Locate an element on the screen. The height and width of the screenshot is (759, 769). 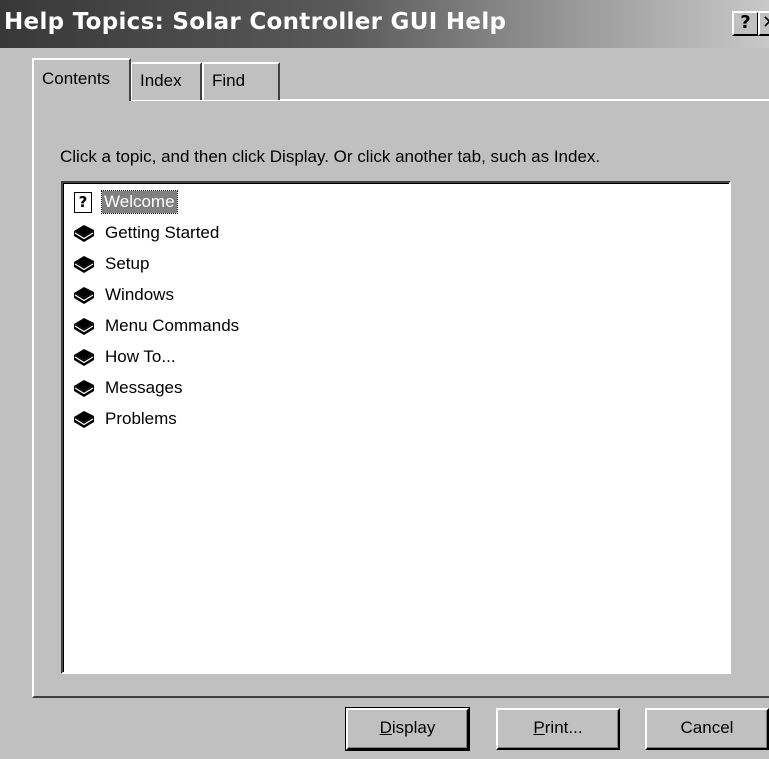
topic-welcome: ? Welcome is located at coordinates (125, 202).